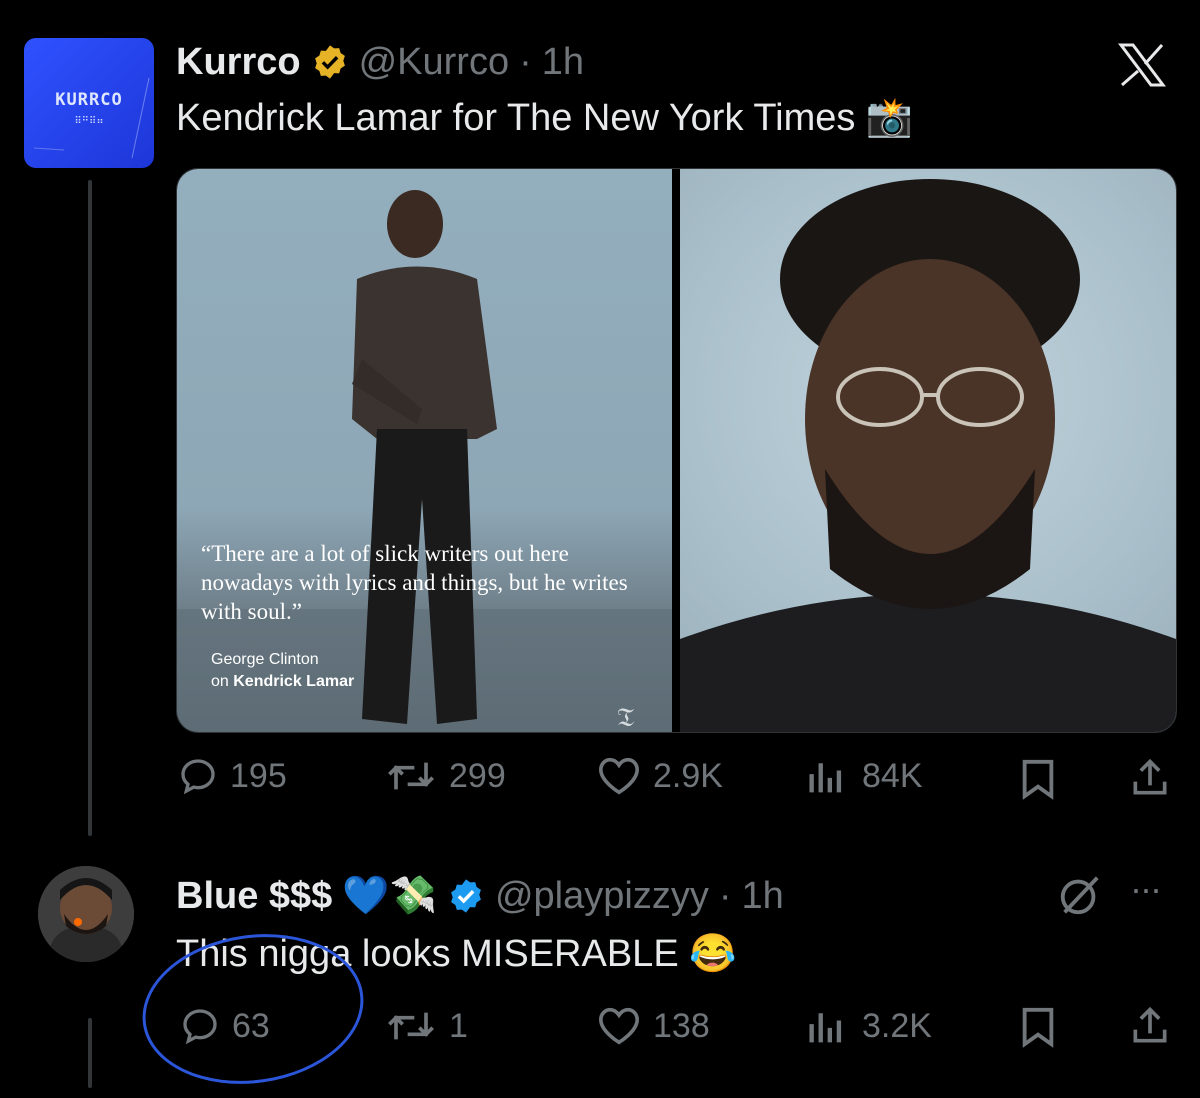 Image resolution: width=1200 pixels, height=1098 pixels. What do you see at coordinates (688, 775) in the screenshot?
I see `like-count: 2.9K` at bounding box center [688, 775].